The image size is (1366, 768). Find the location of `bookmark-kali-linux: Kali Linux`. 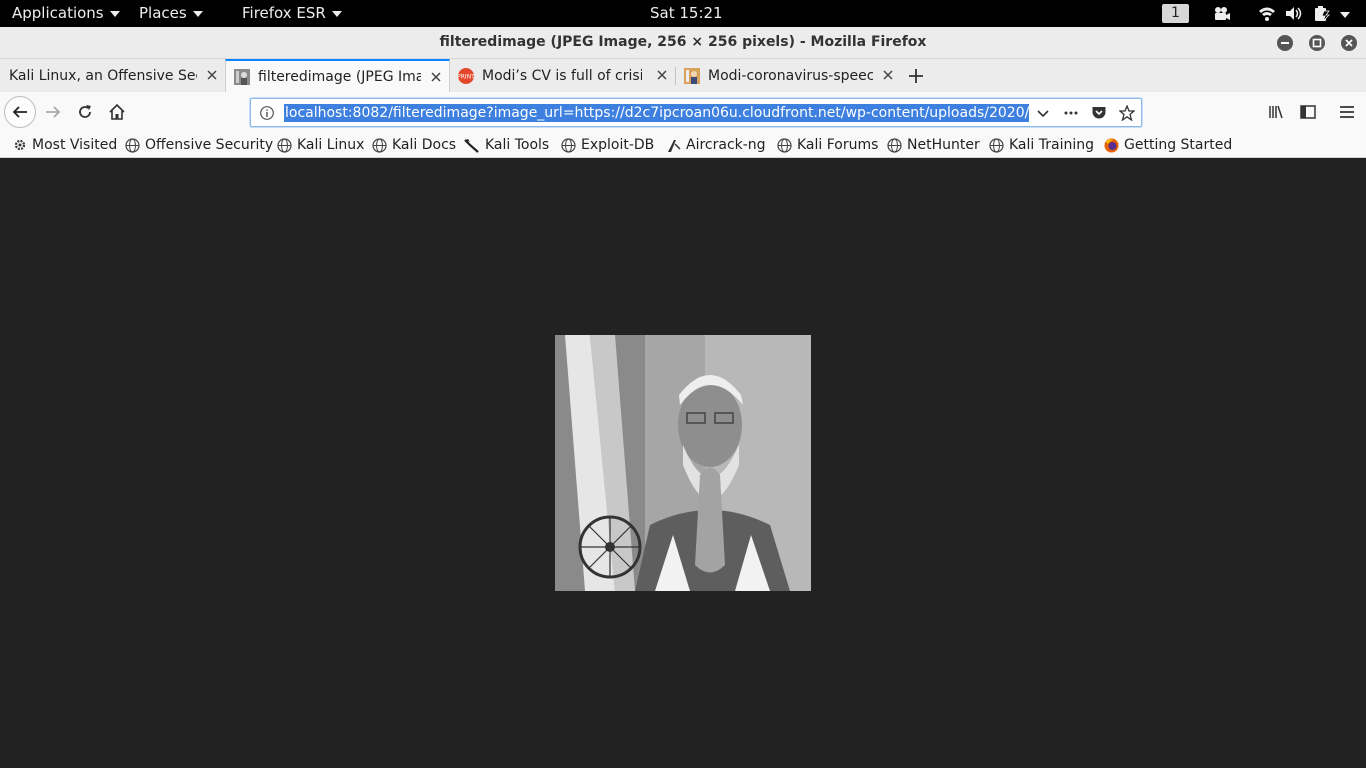

bookmark-kali-linux: Kali Linux is located at coordinates (320, 145).